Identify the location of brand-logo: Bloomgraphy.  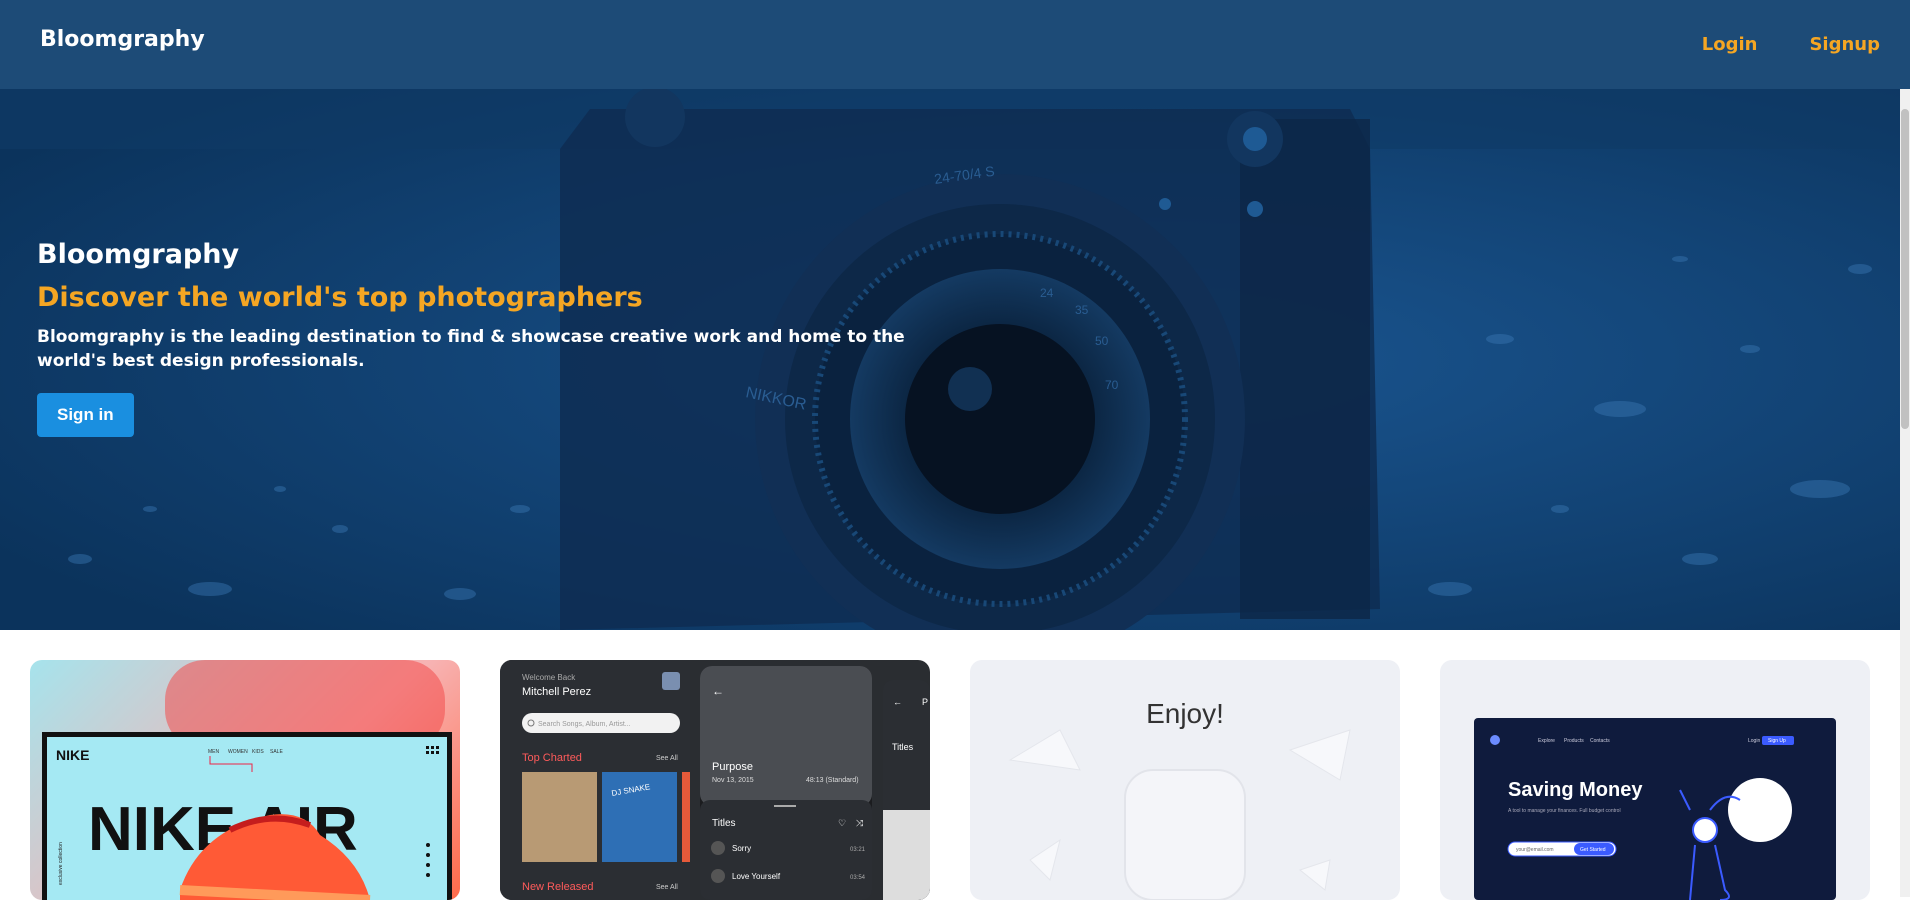
(122, 39).